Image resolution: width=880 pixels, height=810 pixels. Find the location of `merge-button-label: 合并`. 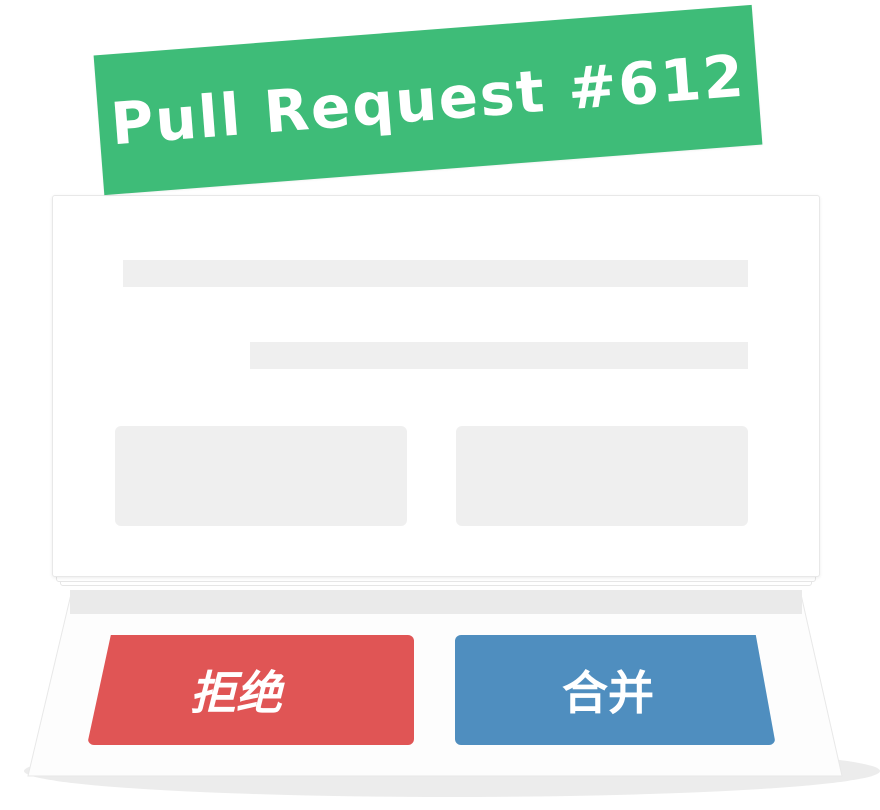

merge-button-label: 合并 is located at coordinates (608, 693).